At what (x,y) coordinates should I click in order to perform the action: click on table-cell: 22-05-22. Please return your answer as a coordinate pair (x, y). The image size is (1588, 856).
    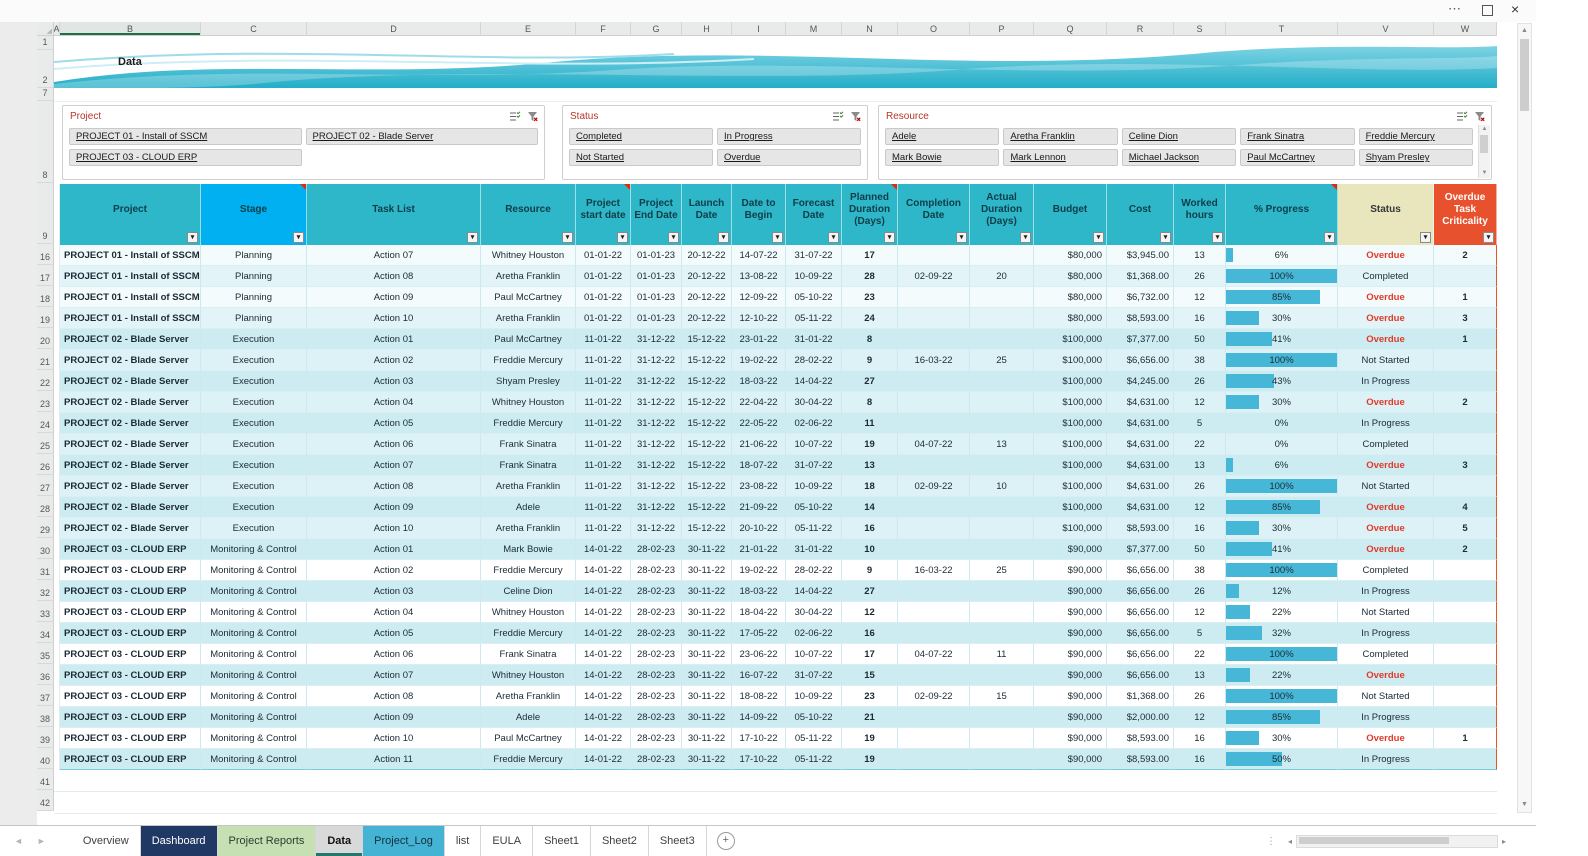
    Looking at the image, I should click on (759, 423).